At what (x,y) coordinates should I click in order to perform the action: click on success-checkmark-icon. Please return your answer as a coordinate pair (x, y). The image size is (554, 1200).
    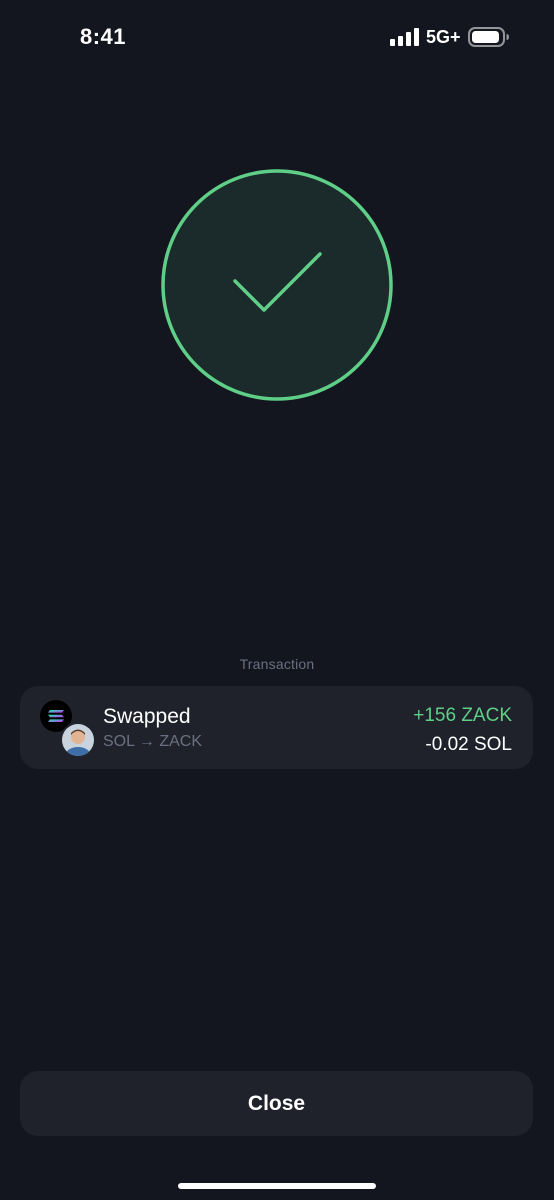
    Looking at the image, I should click on (277, 285).